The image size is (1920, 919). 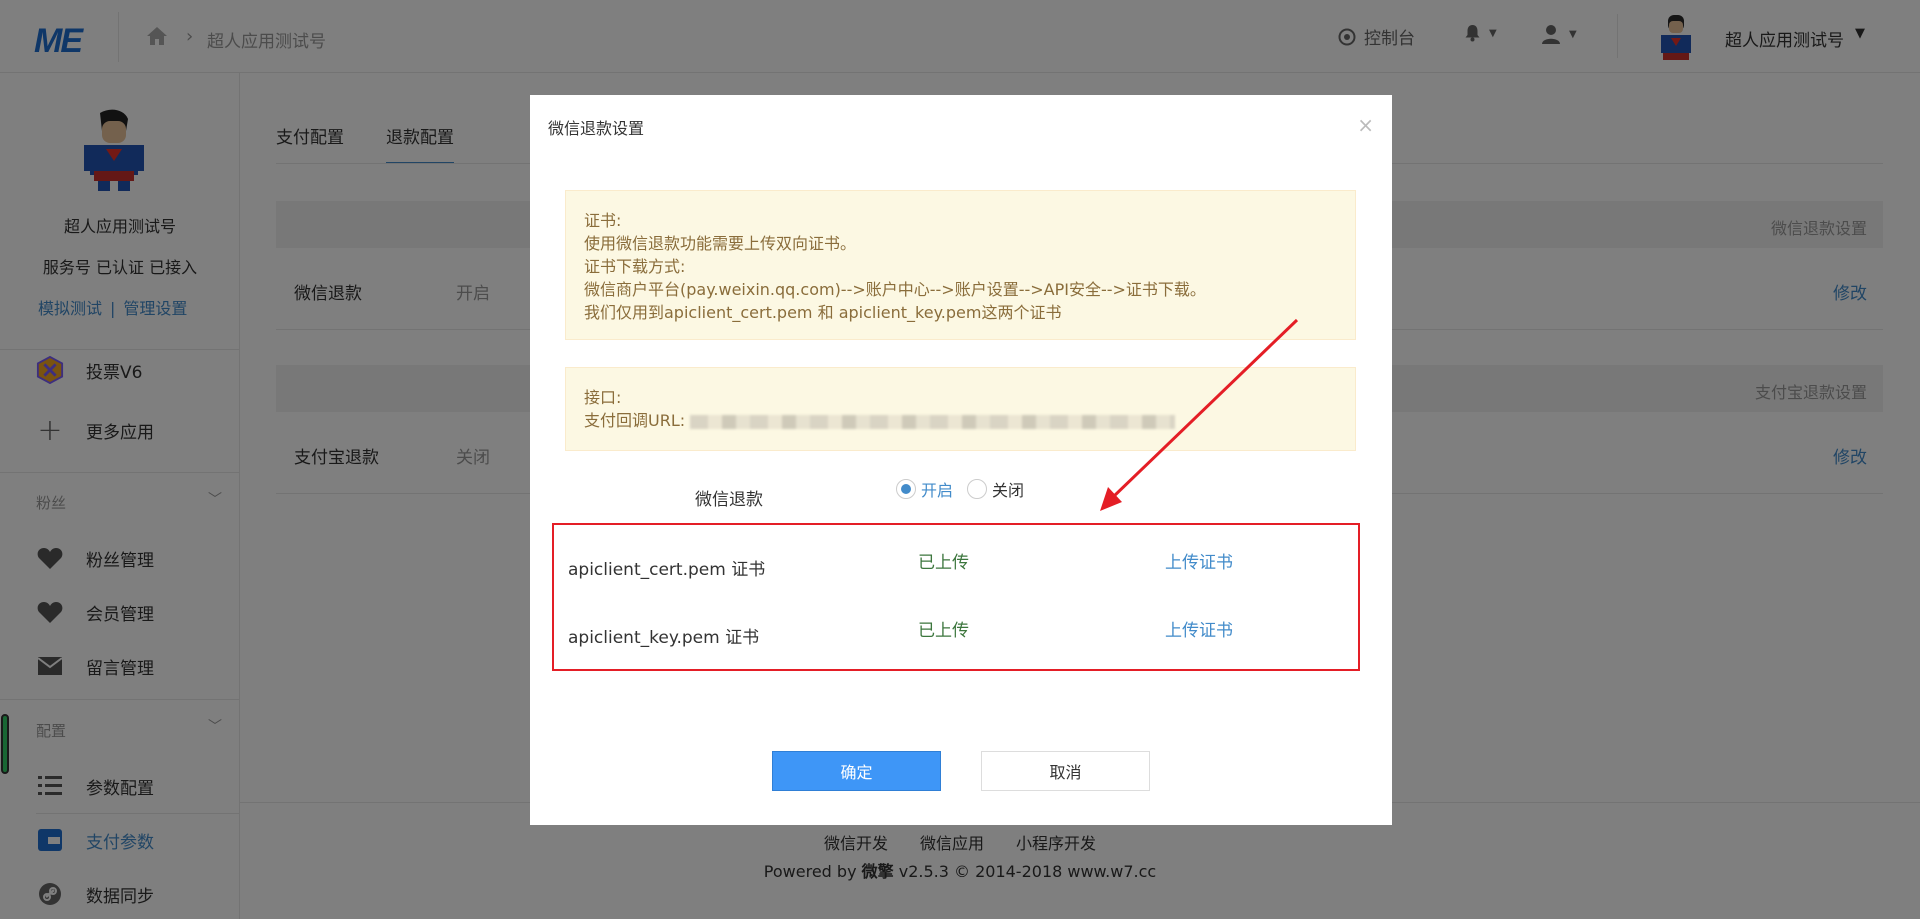 I want to click on interface-notice: 接口: 支付回调URL:, so click(x=960, y=409).